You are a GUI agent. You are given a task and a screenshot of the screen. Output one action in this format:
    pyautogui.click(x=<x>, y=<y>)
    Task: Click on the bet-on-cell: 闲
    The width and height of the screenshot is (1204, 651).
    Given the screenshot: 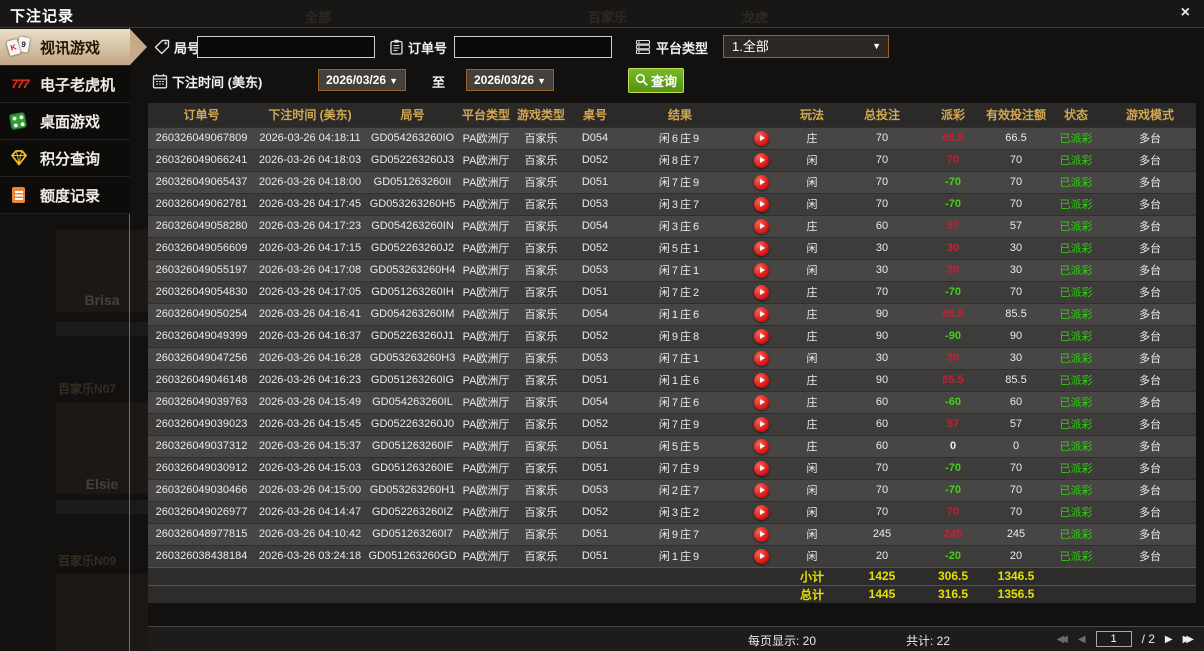 What is the action you would take?
    pyautogui.click(x=812, y=159)
    